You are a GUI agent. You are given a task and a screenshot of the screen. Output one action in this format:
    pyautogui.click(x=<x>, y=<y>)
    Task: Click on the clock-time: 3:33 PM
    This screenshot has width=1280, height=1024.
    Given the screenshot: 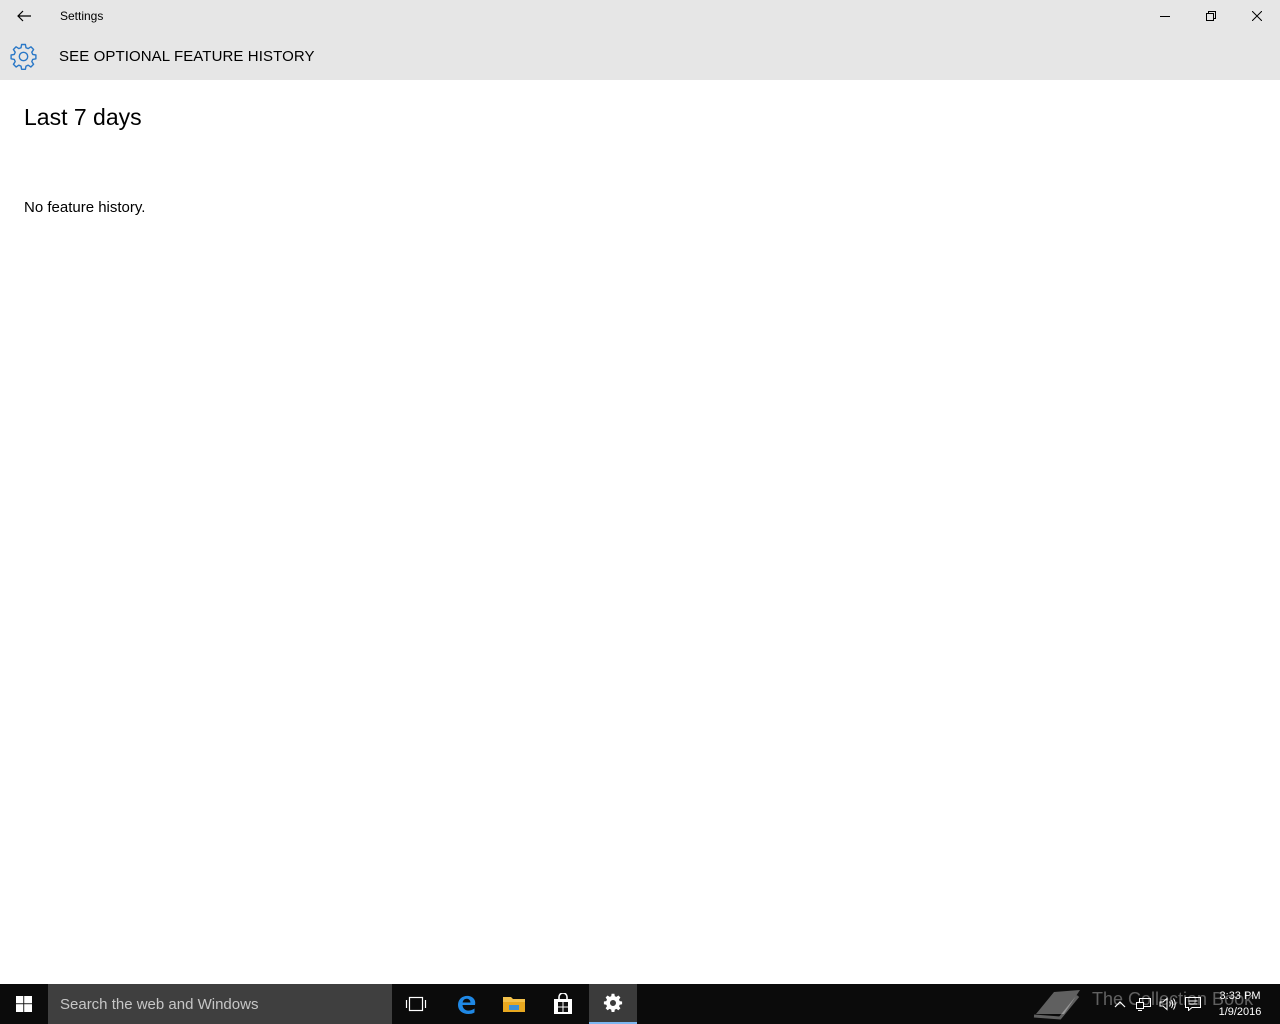 What is the action you would take?
    pyautogui.click(x=1240, y=996)
    